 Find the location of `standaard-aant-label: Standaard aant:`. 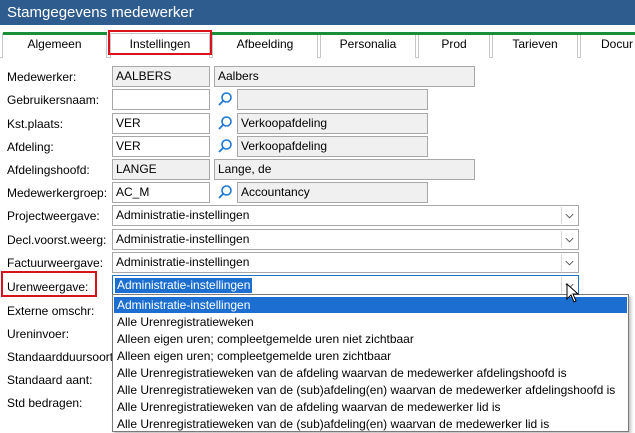

standaard-aant-label: Standaard aant: is located at coordinates (50, 380).